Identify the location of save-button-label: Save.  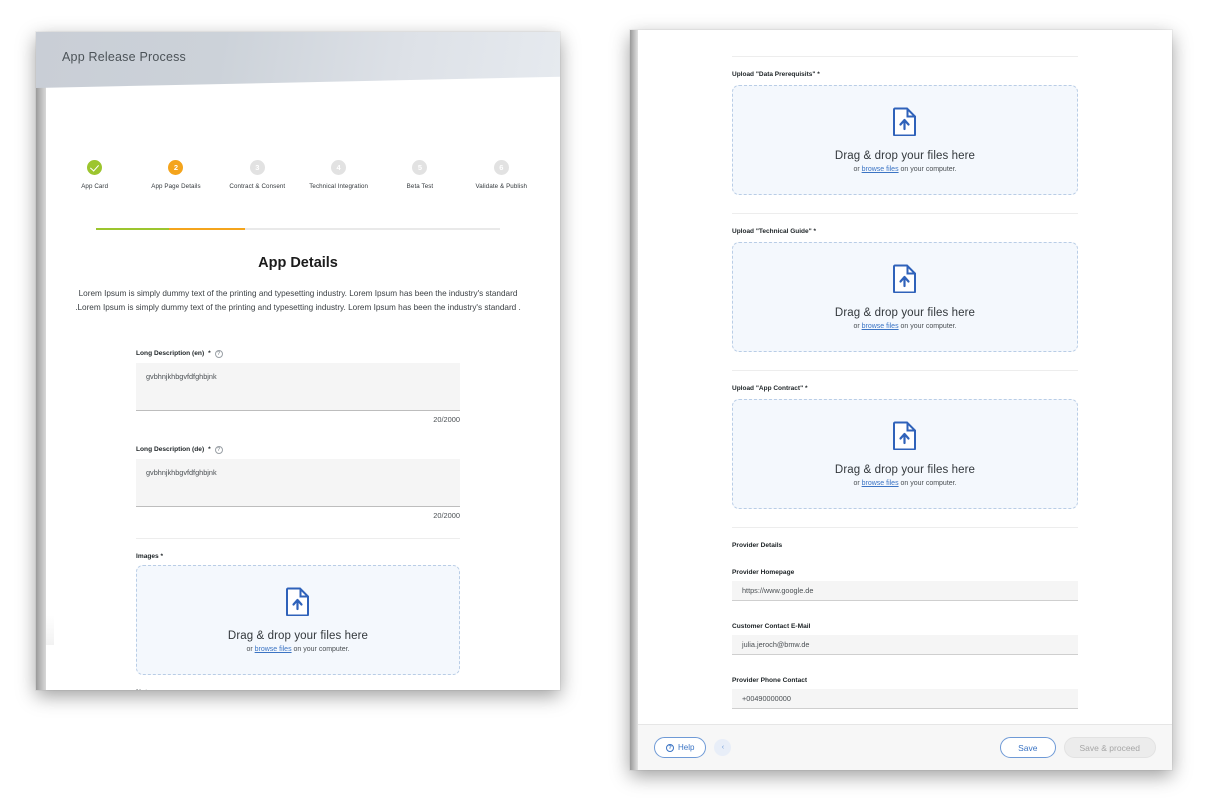
(1028, 747).